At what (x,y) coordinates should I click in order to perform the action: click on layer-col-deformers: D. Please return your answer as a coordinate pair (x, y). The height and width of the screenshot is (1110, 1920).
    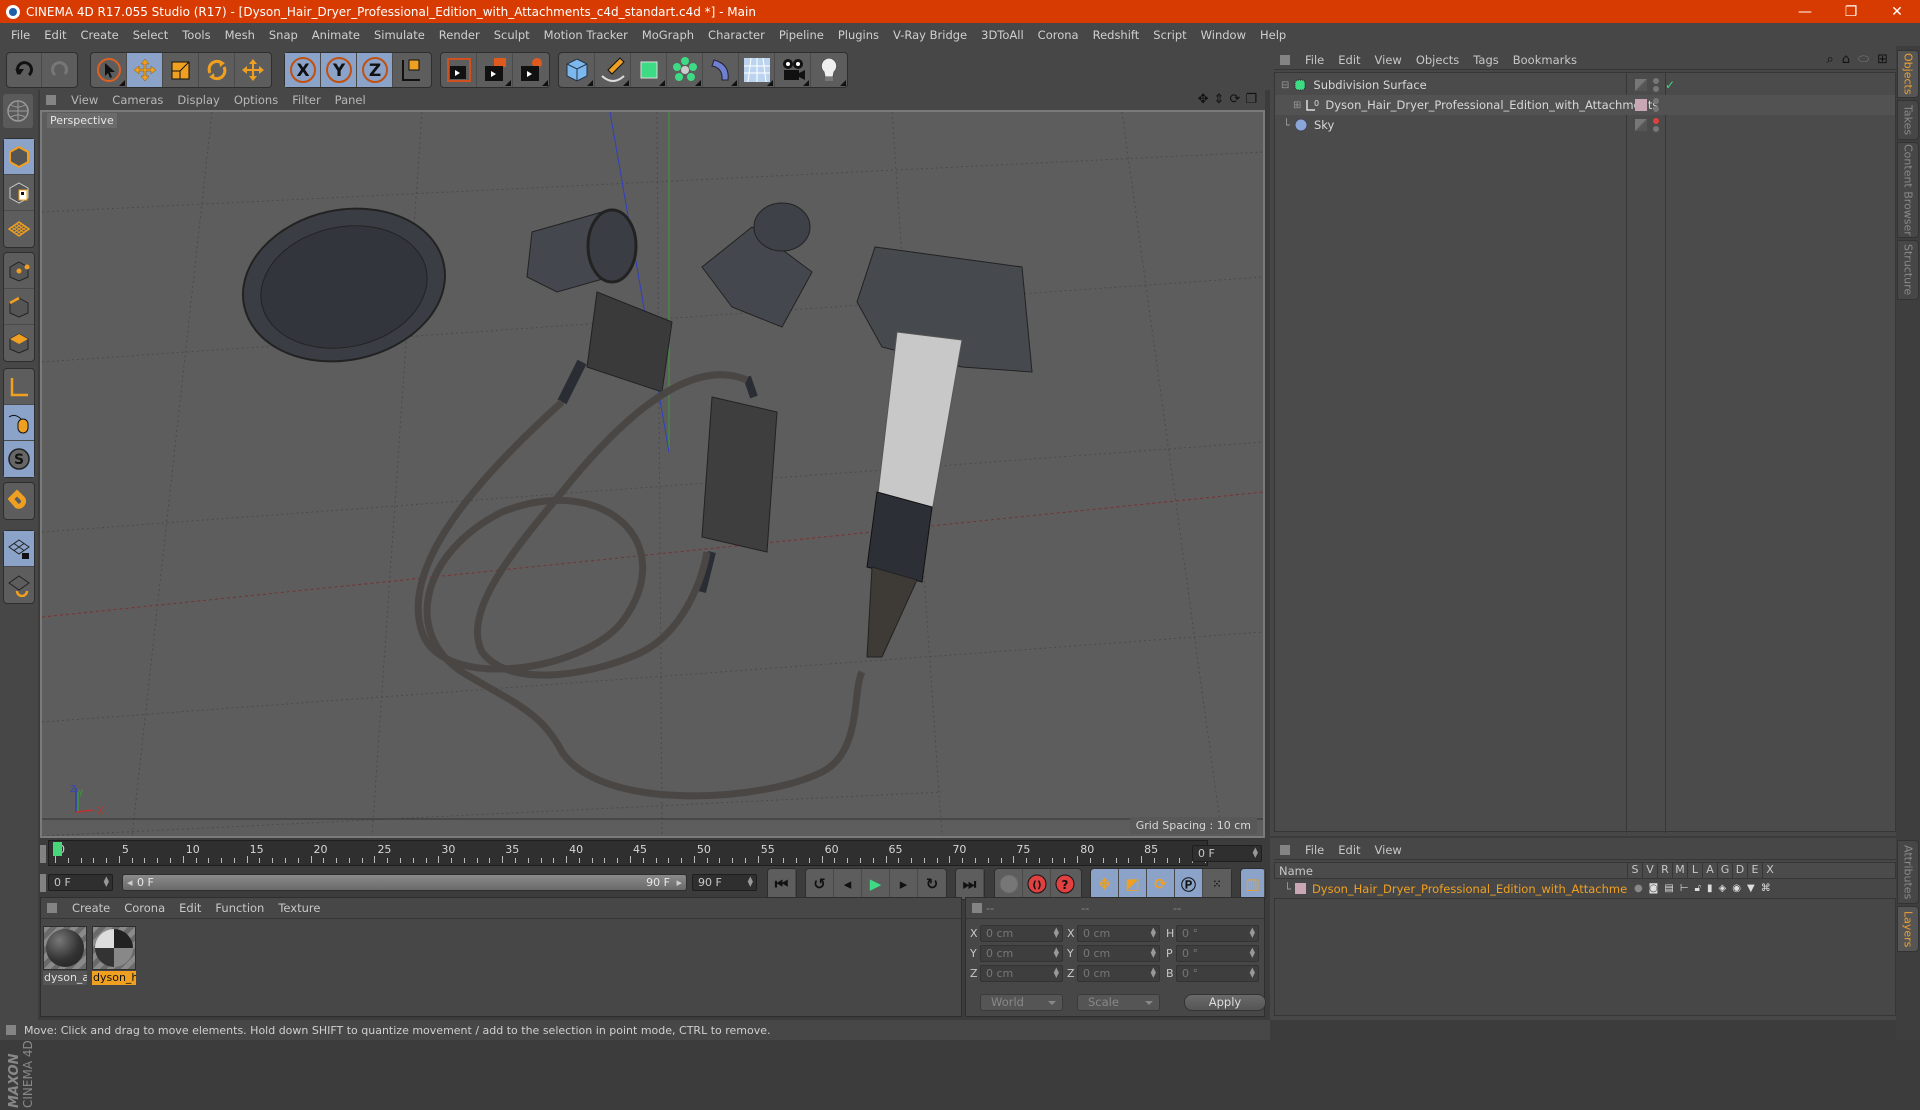
    Looking at the image, I should click on (1739, 870).